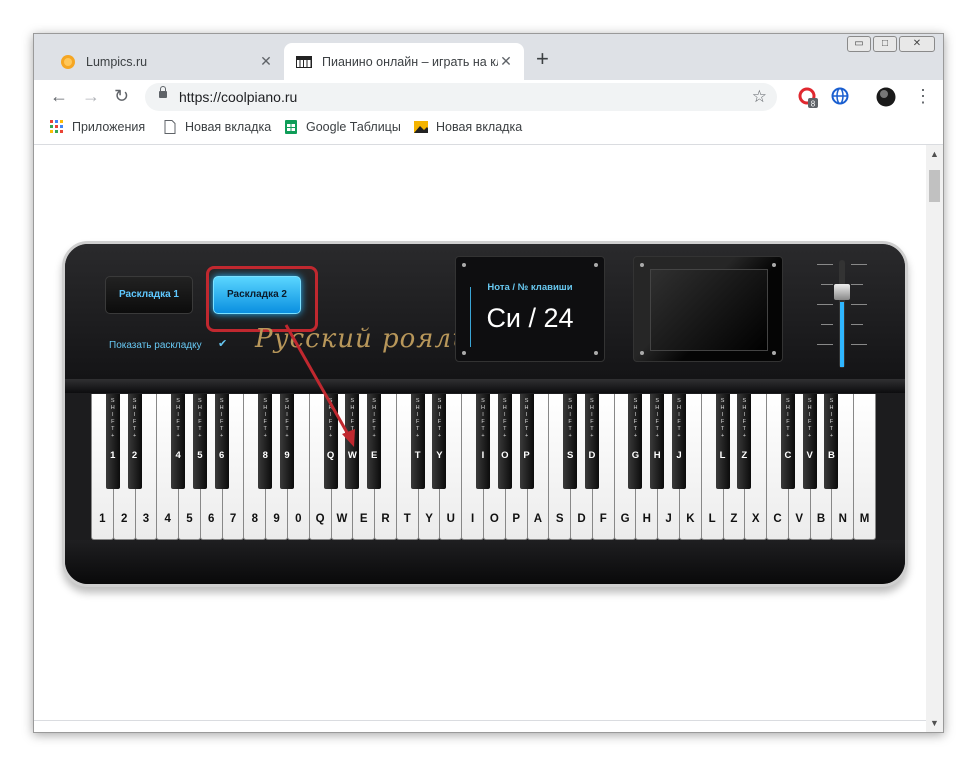 The image size is (975, 765). I want to click on volume-slider, so click(843, 315).